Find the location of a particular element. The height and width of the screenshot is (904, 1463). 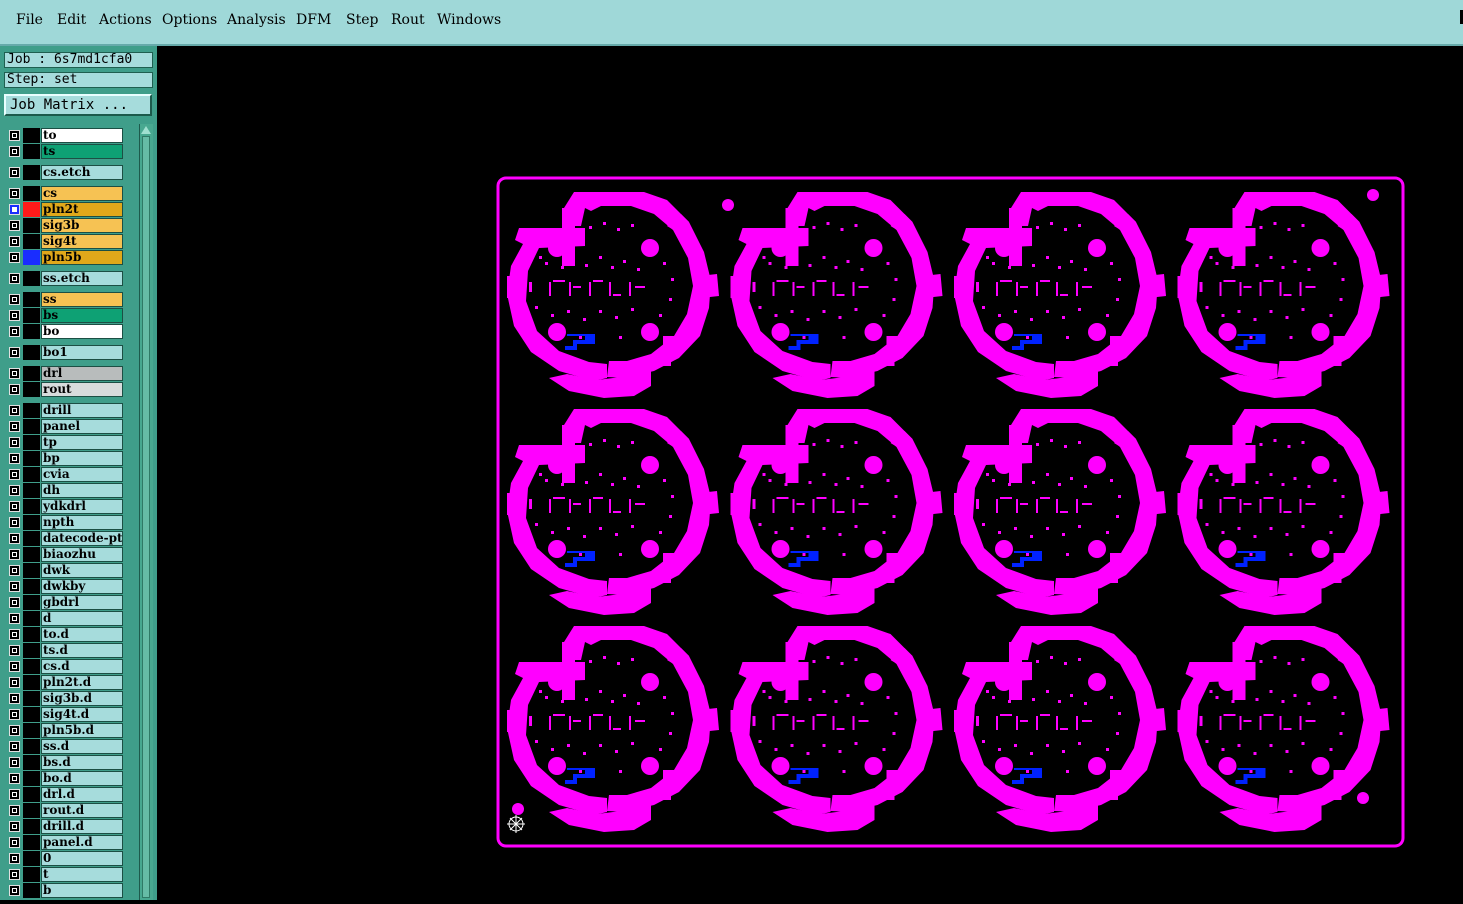

layer-name: b is located at coordinates (82, 890).